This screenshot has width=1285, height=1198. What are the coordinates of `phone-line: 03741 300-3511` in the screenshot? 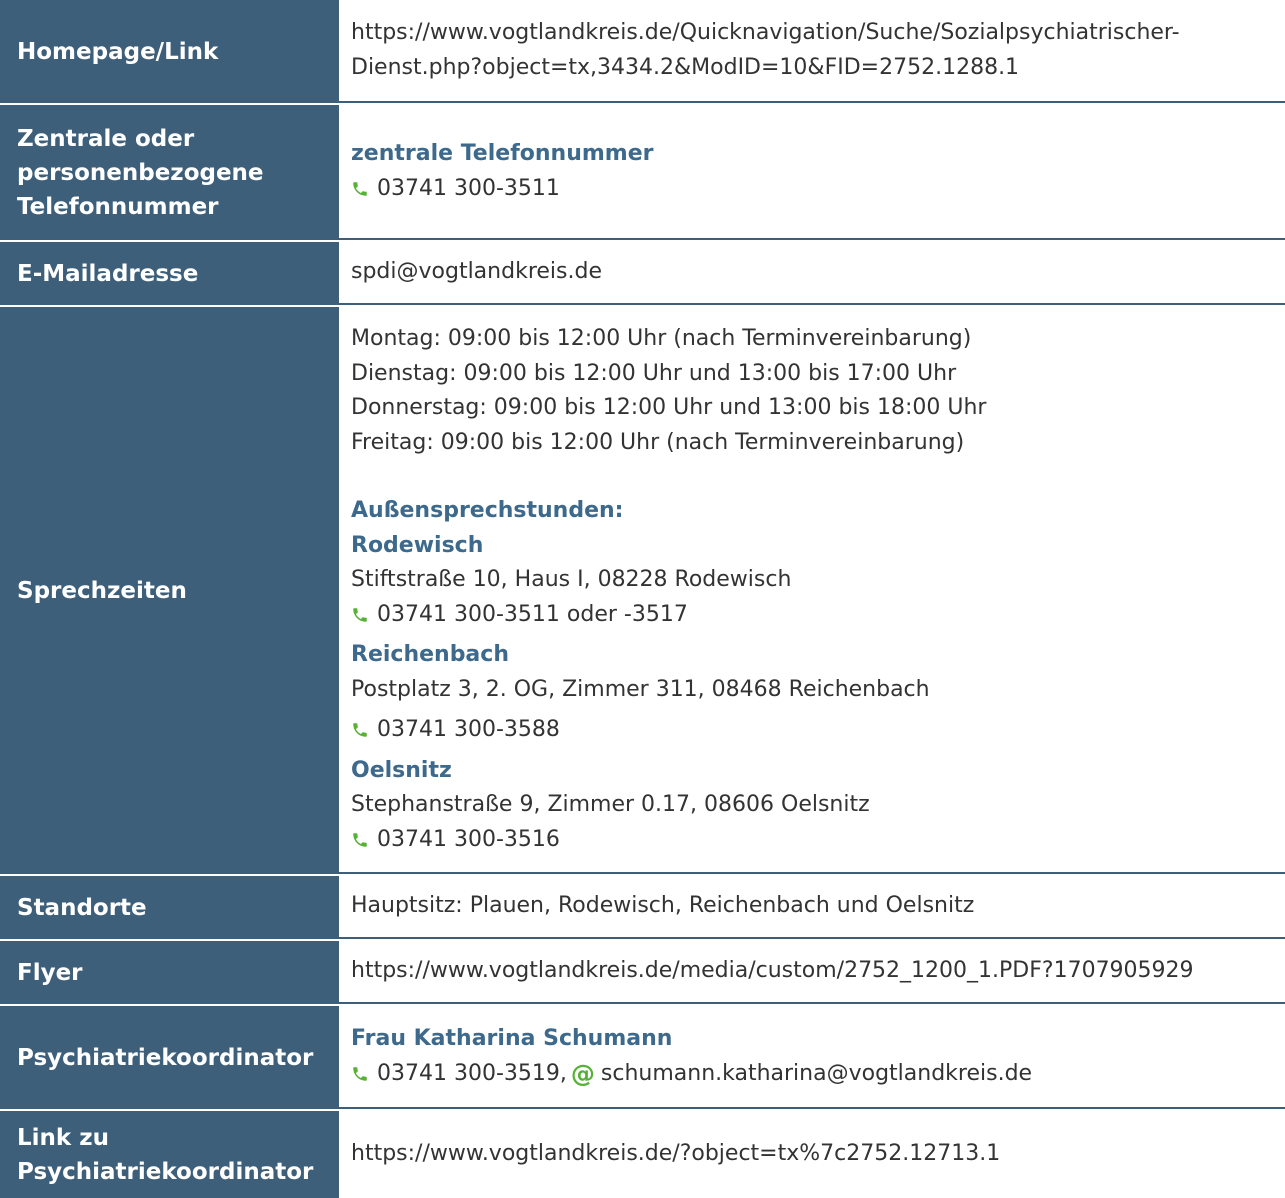 It's located at (813, 189).